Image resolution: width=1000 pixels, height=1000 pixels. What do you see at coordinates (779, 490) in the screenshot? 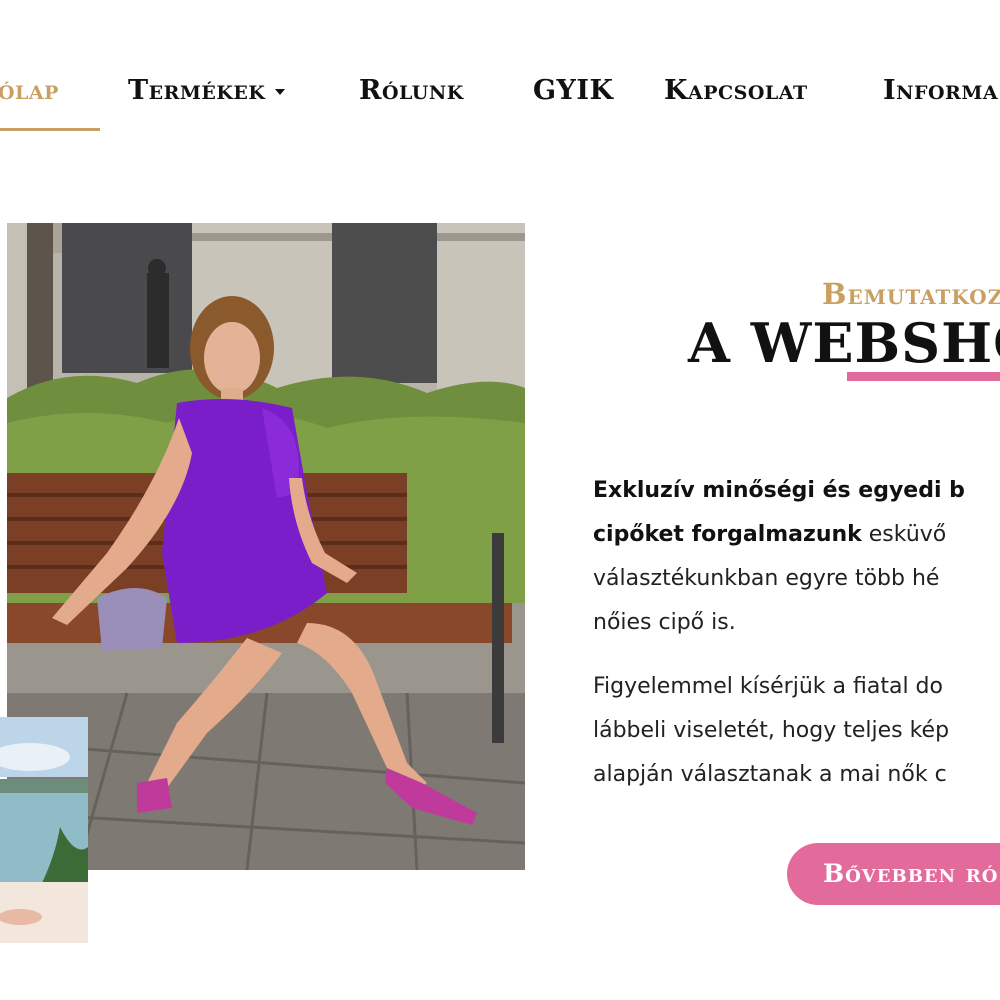
I see `intro-bold-text-1: Exkluzív minőségi és egyedi b` at bounding box center [779, 490].